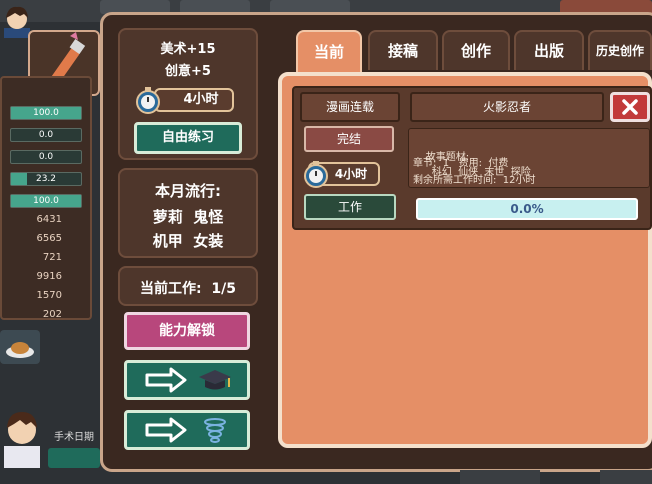 The height and width of the screenshot is (484, 652). I want to click on art-bonus: 美术+15, so click(188, 49).